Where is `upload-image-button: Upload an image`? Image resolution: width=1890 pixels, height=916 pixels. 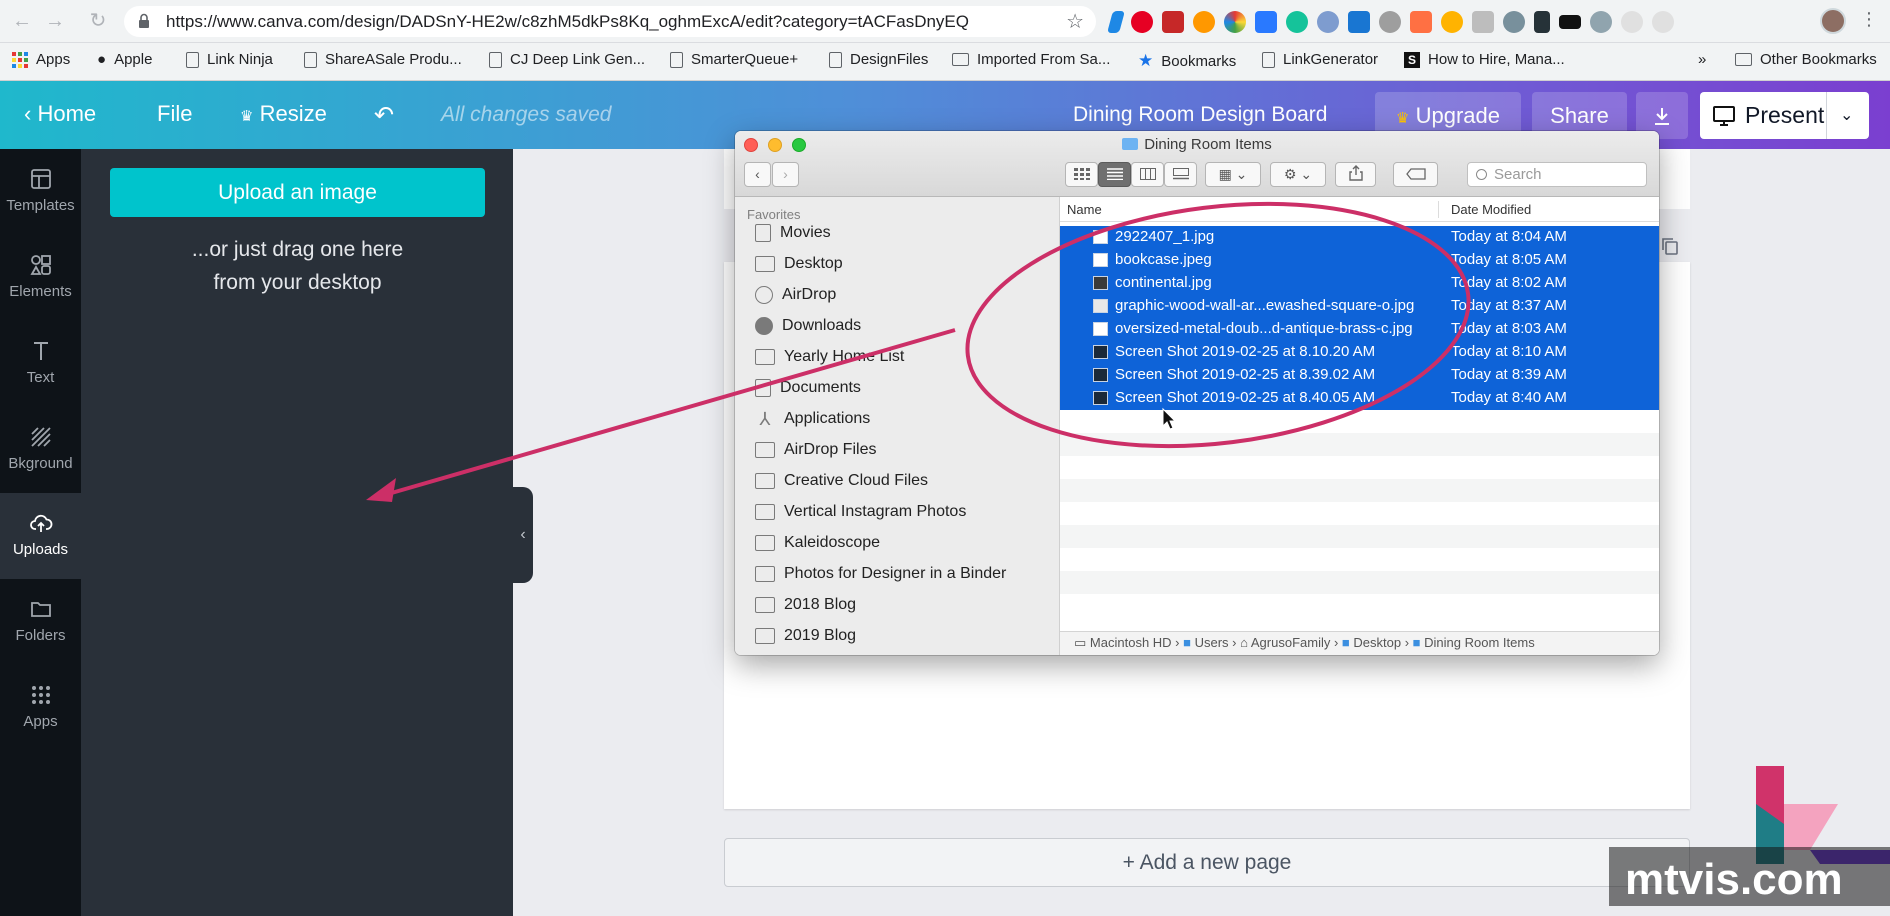
upload-image-button: Upload an image is located at coordinates (297, 192).